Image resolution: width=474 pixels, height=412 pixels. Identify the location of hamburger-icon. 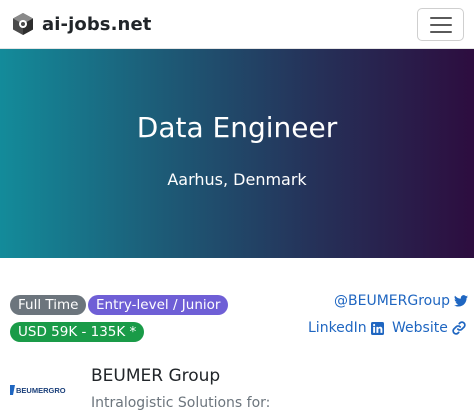
(440, 24).